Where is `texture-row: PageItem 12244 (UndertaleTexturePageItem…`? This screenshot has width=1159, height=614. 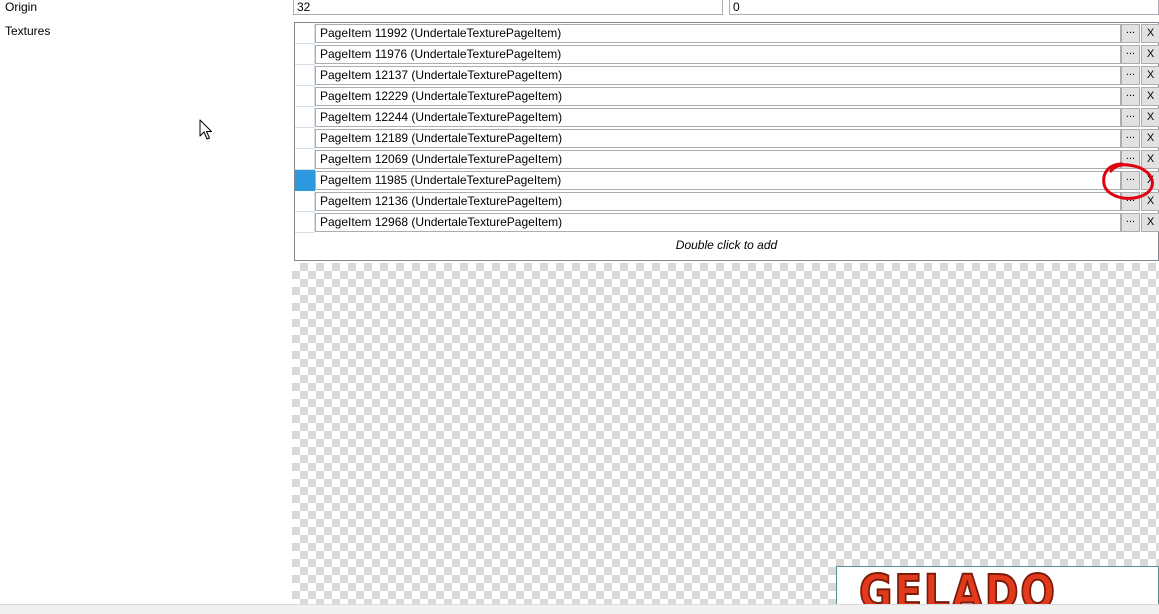
texture-row: PageItem 12244 (UndertaleTexturePageItem… is located at coordinates (727, 117).